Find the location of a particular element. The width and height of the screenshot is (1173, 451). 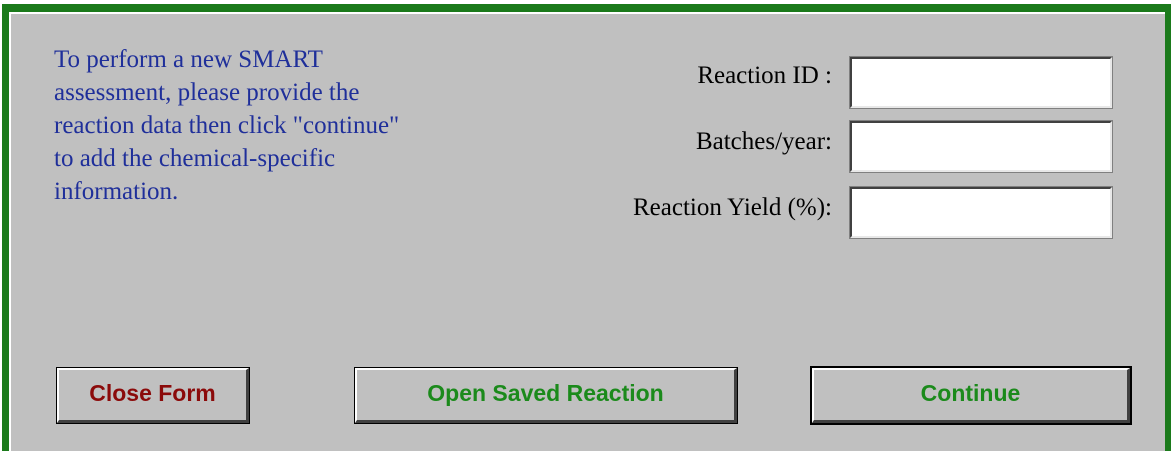

window-frame-top is located at coordinates (586, 8).